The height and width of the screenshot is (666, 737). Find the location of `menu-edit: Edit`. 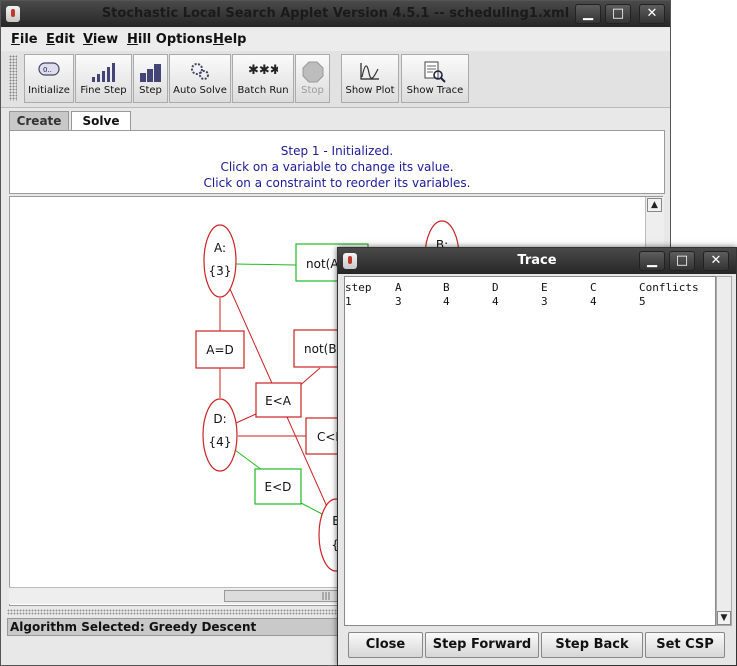

menu-edit: Edit is located at coordinates (60, 39).